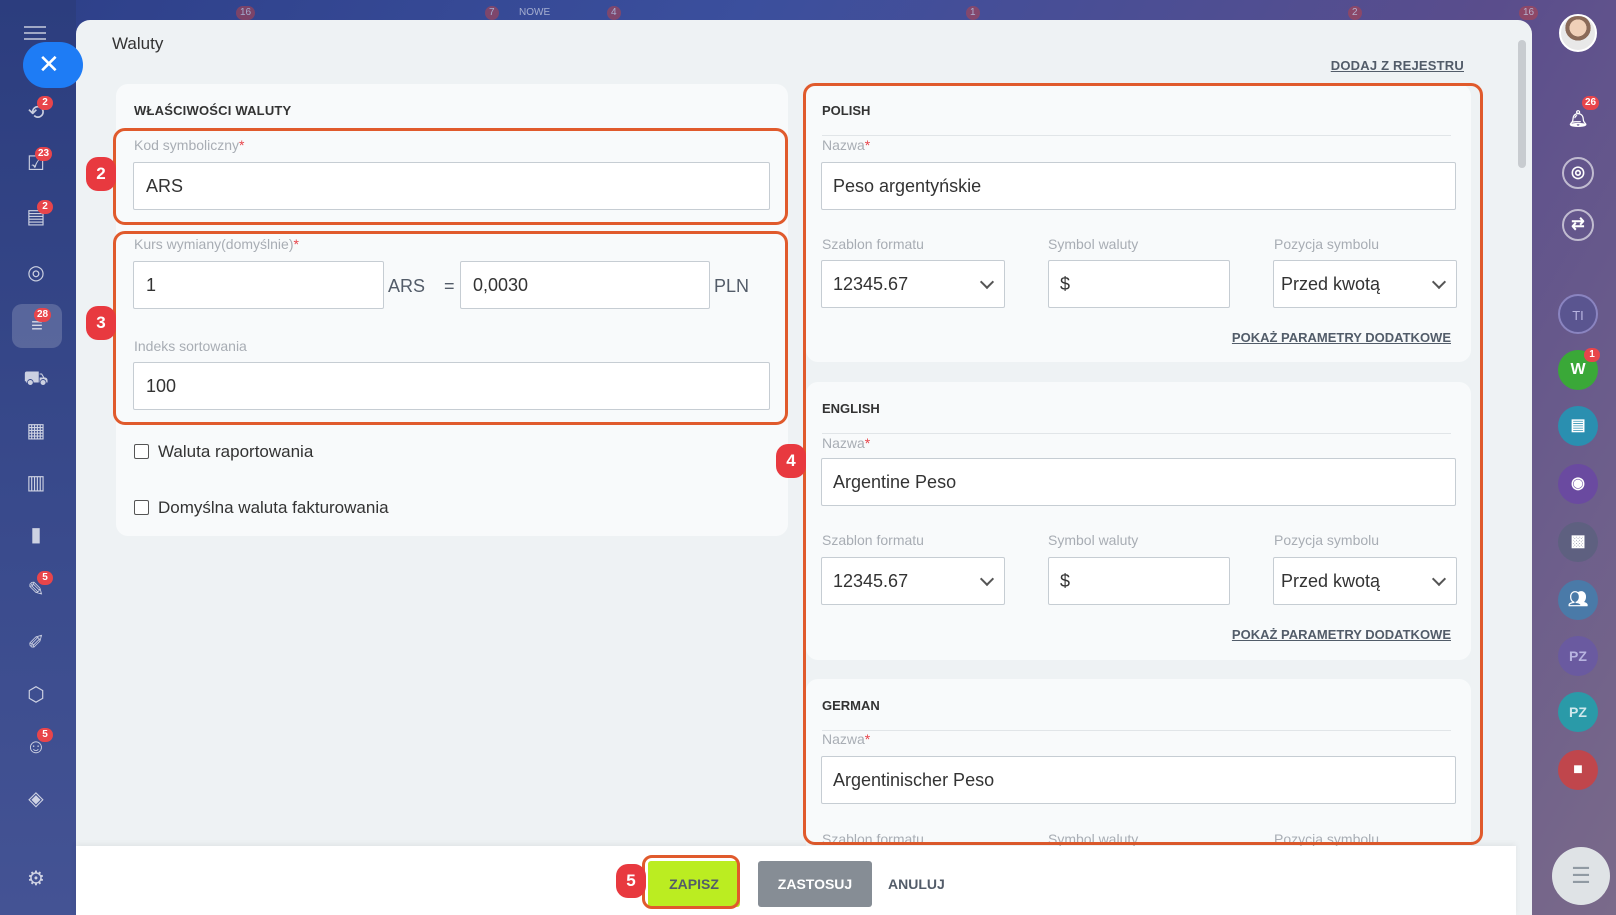 The width and height of the screenshot is (1616, 915). What do you see at coordinates (585, 285) in the screenshot?
I see `rate-value-input: 0,0030` at bounding box center [585, 285].